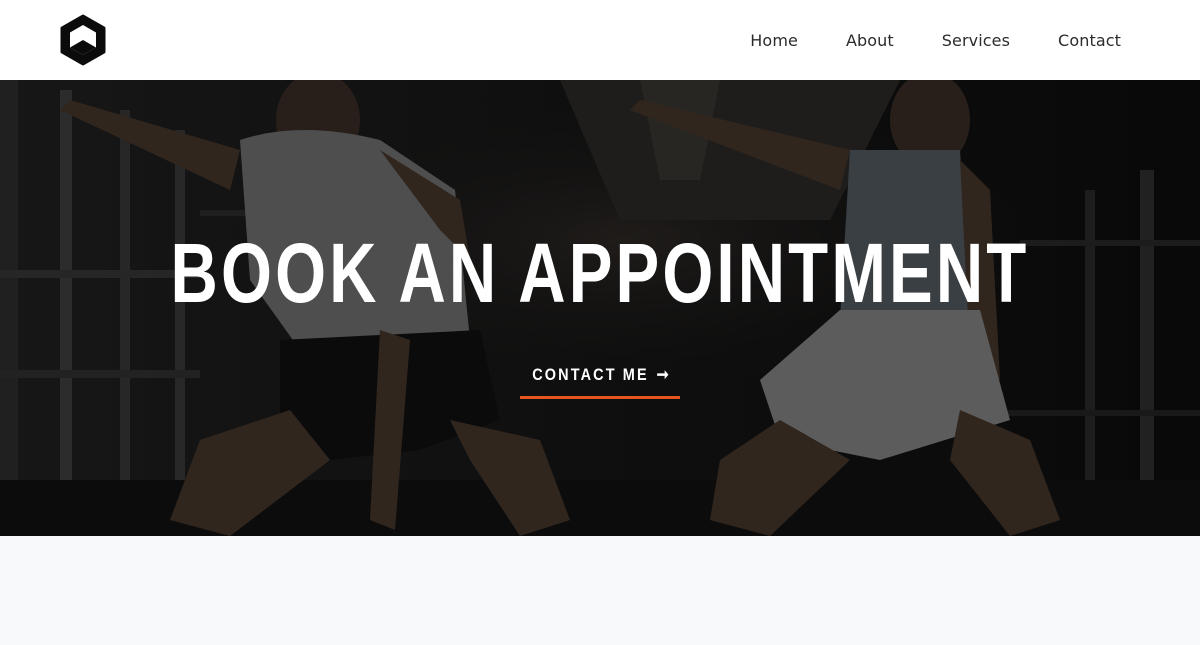 The image size is (1200, 645). Describe the element at coordinates (1089, 40) in the screenshot. I see `nav-item-contact: Contact` at that location.